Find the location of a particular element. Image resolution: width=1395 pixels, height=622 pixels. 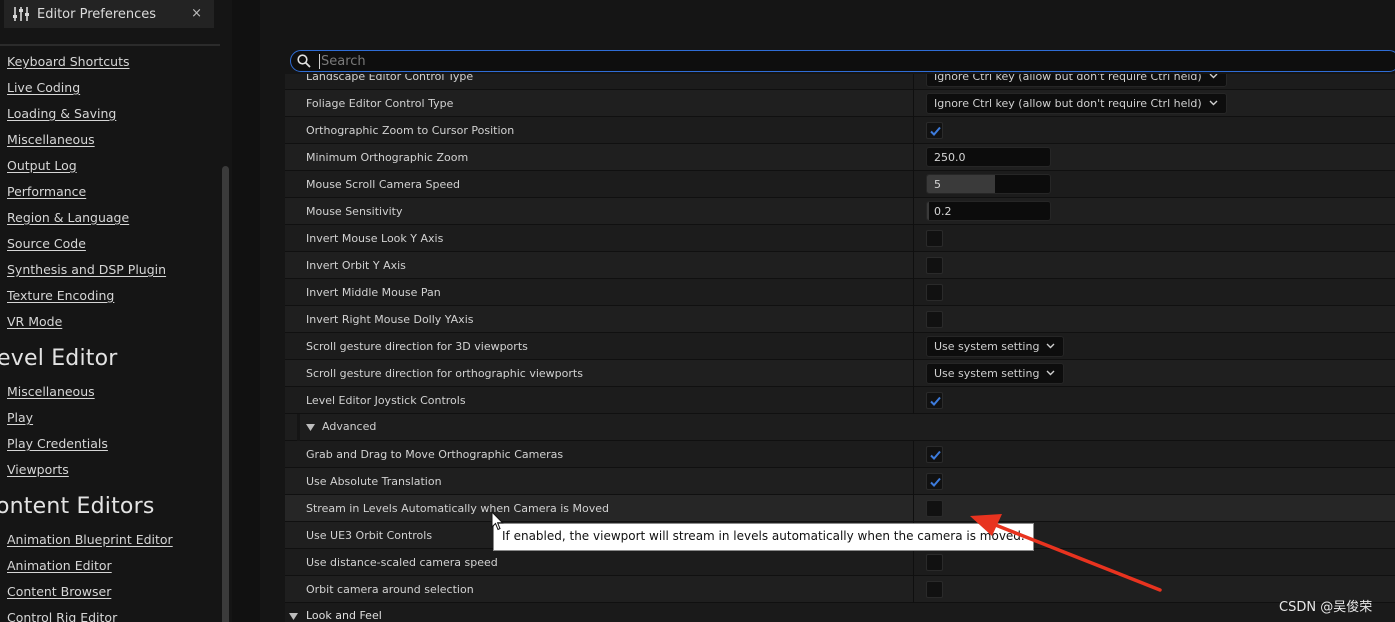

close-icon: × is located at coordinates (196, 13).